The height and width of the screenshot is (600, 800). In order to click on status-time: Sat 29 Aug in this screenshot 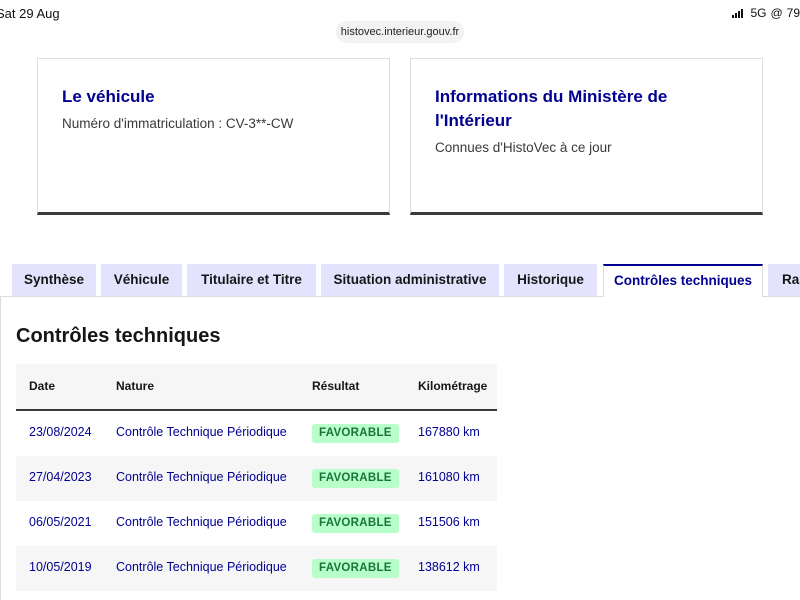, I will do `click(30, 13)`.